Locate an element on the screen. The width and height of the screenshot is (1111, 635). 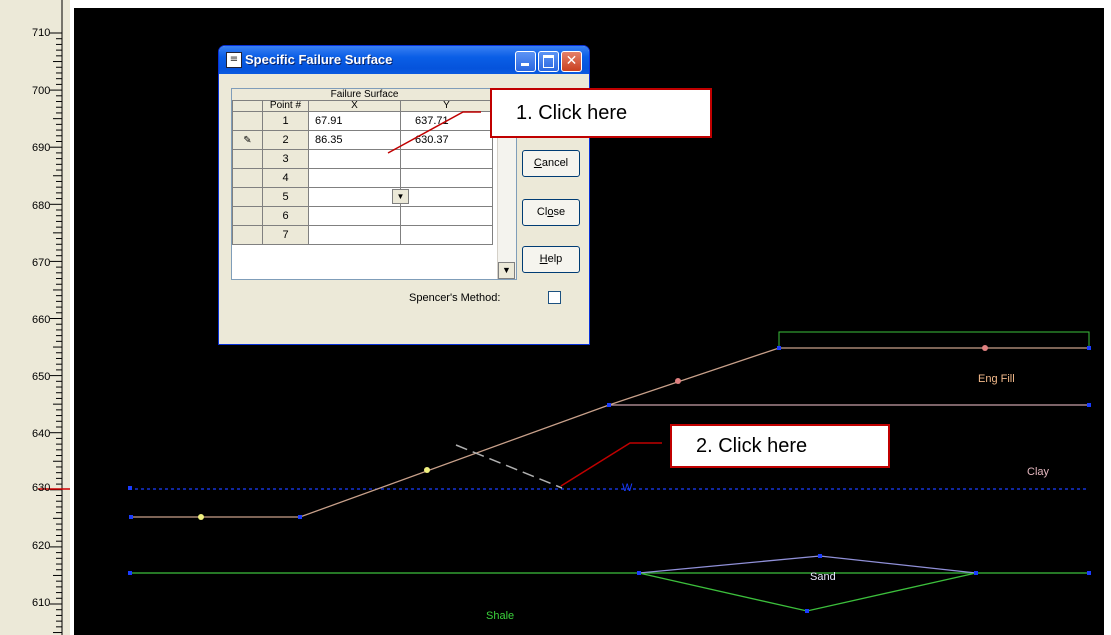
column-header: Point # is located at coordinates (285, 106).